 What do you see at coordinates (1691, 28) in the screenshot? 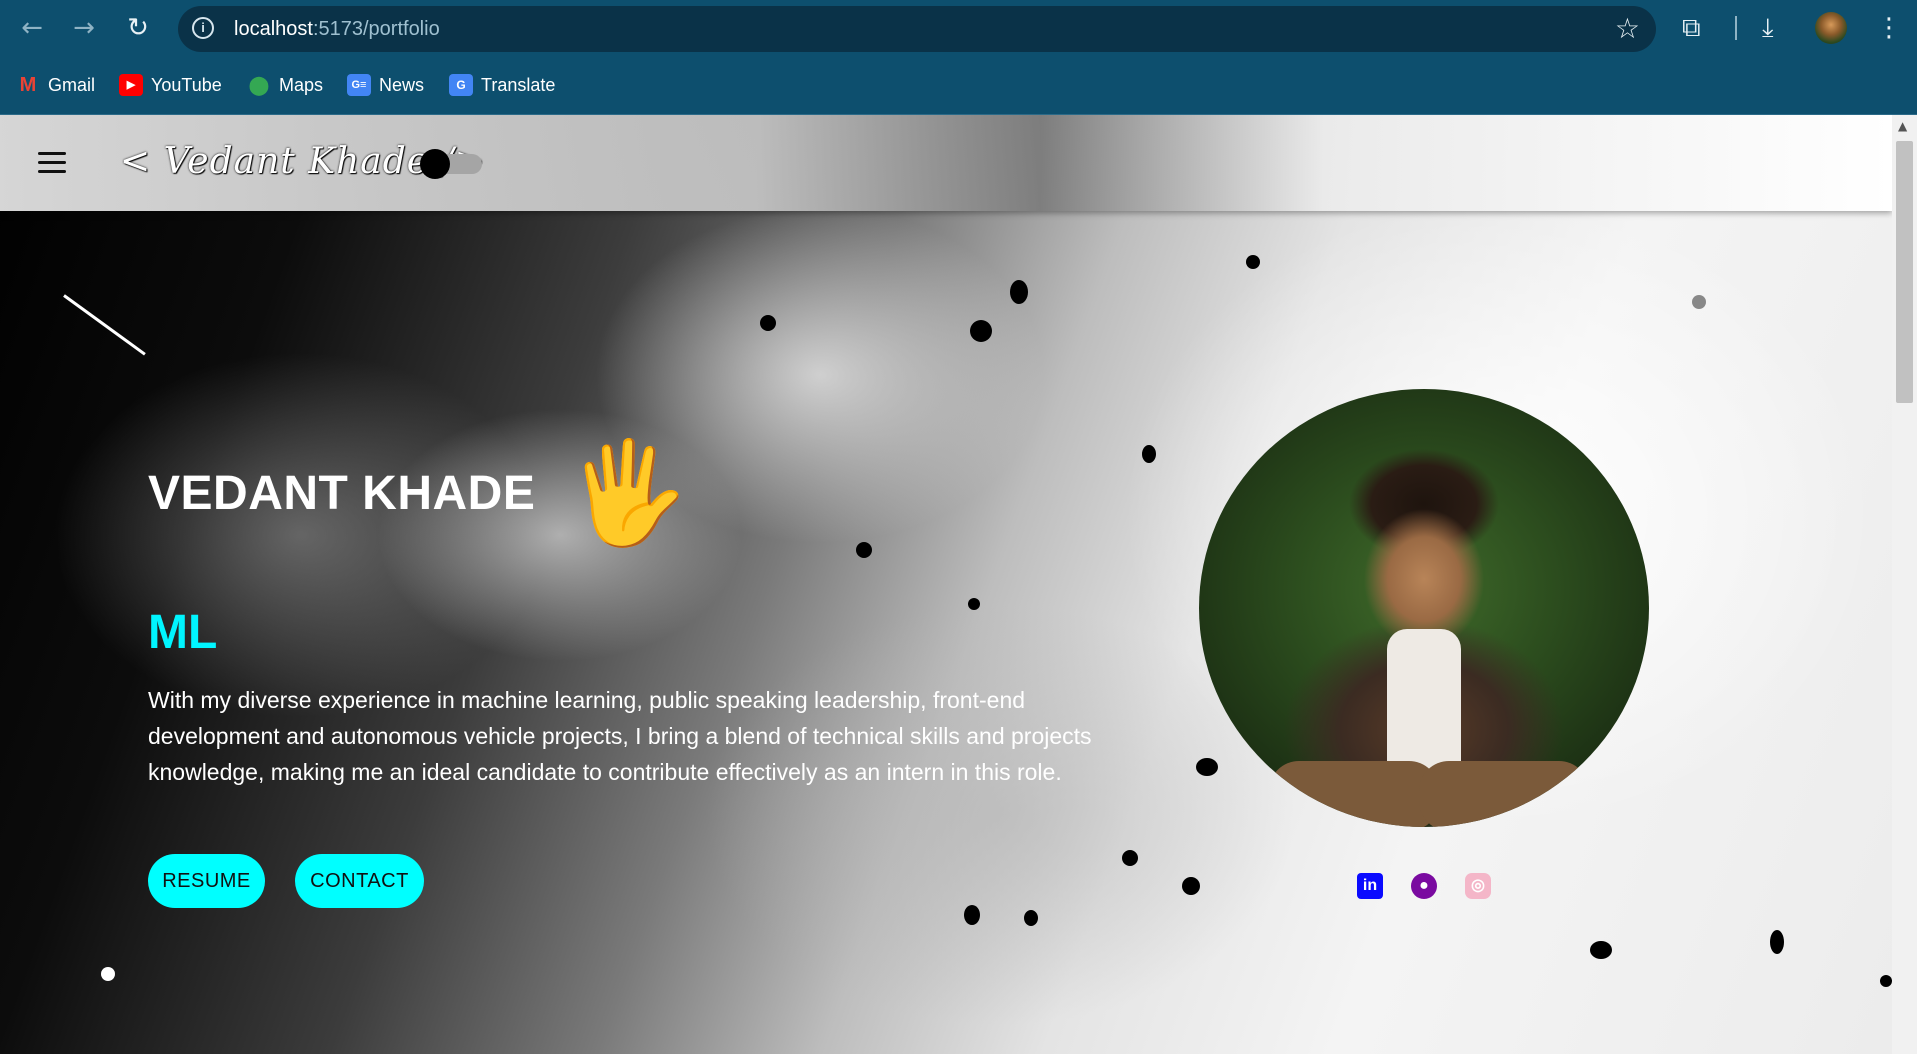
I see `extensions-icon: ⧉` at bounding box center [1691, 28].